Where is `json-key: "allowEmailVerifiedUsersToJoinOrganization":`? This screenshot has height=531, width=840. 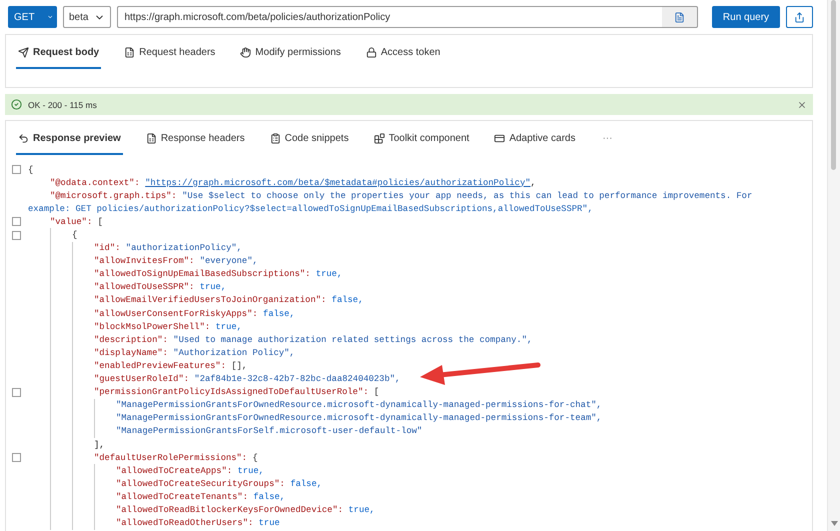
json-key: "allowEmailVerifiedUsersToJoinOrganization": is located at coordinates (210, 300).